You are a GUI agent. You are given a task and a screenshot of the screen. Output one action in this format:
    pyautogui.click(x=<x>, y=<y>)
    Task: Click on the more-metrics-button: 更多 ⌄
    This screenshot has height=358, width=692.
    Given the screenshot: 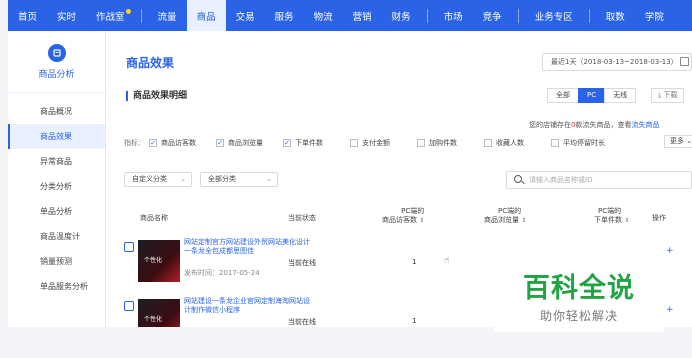 What is the action you would take?
    pyautogui.click(x=678, y=141)
    